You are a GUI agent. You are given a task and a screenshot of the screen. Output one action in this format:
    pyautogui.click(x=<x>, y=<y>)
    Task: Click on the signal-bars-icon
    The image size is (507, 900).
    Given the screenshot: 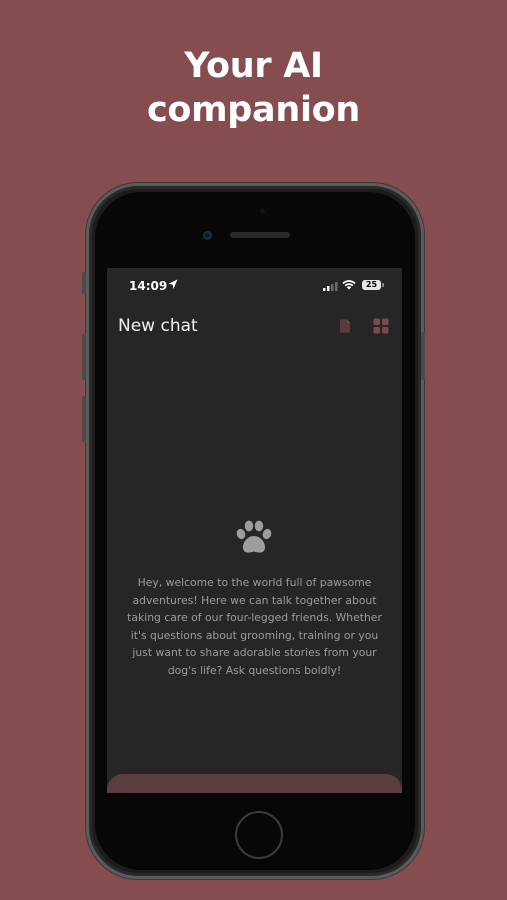 What is the action you would take?
    pyautogui.click(x=330, y=286)
    